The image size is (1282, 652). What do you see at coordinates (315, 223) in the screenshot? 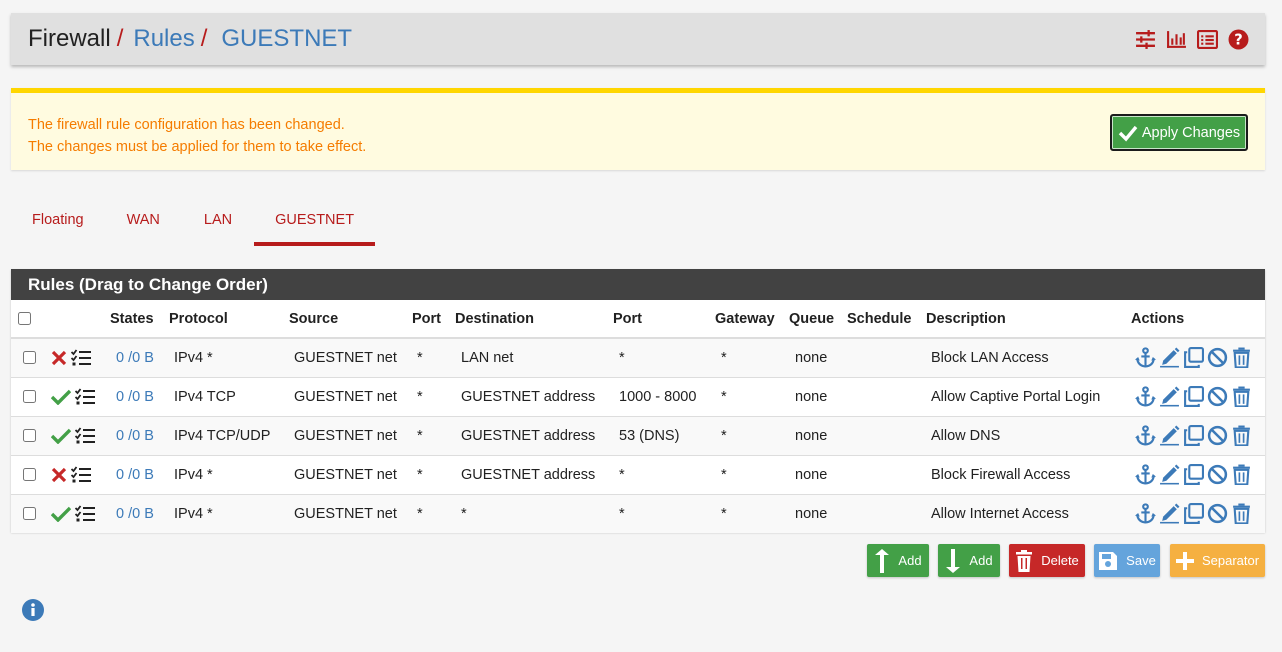
I see `tab-guestnet: GUESTNET` at bounding box center [315, 223].